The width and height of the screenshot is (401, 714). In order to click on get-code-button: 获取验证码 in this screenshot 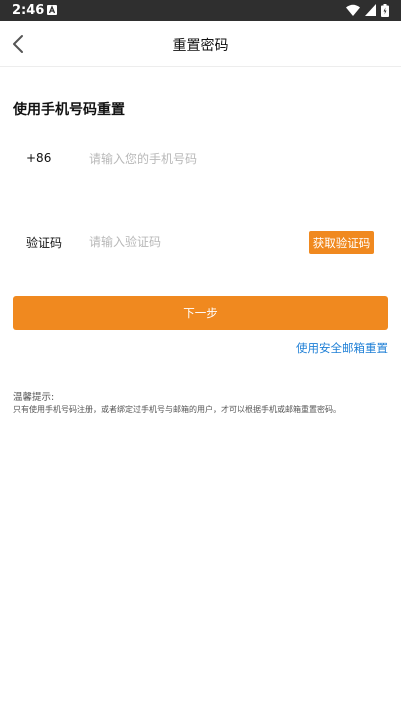, I will do `click(341, 242)`.